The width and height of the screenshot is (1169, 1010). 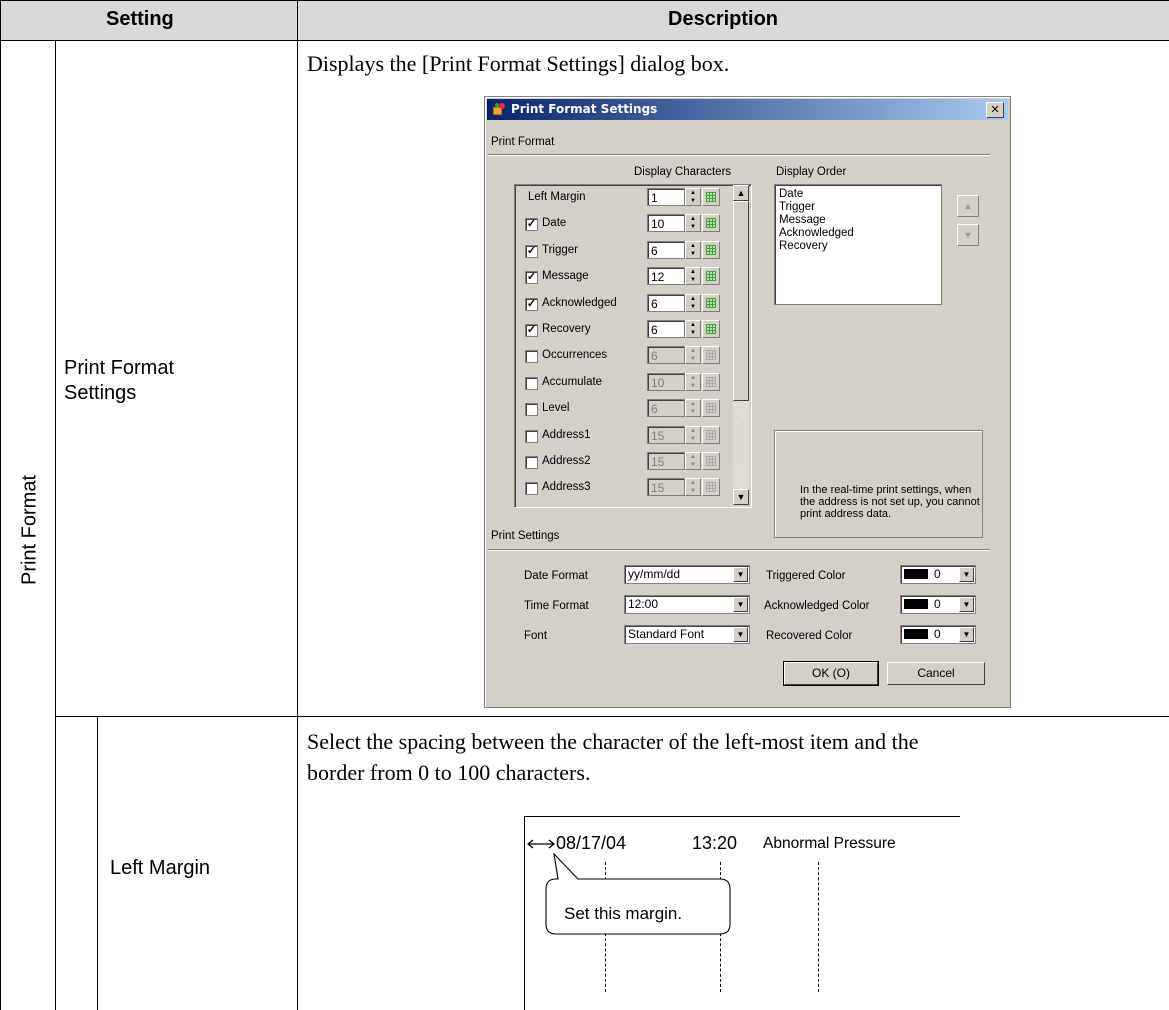 I want to click on triggered-color-select: 0 ▼, so click(x=938, y=574).